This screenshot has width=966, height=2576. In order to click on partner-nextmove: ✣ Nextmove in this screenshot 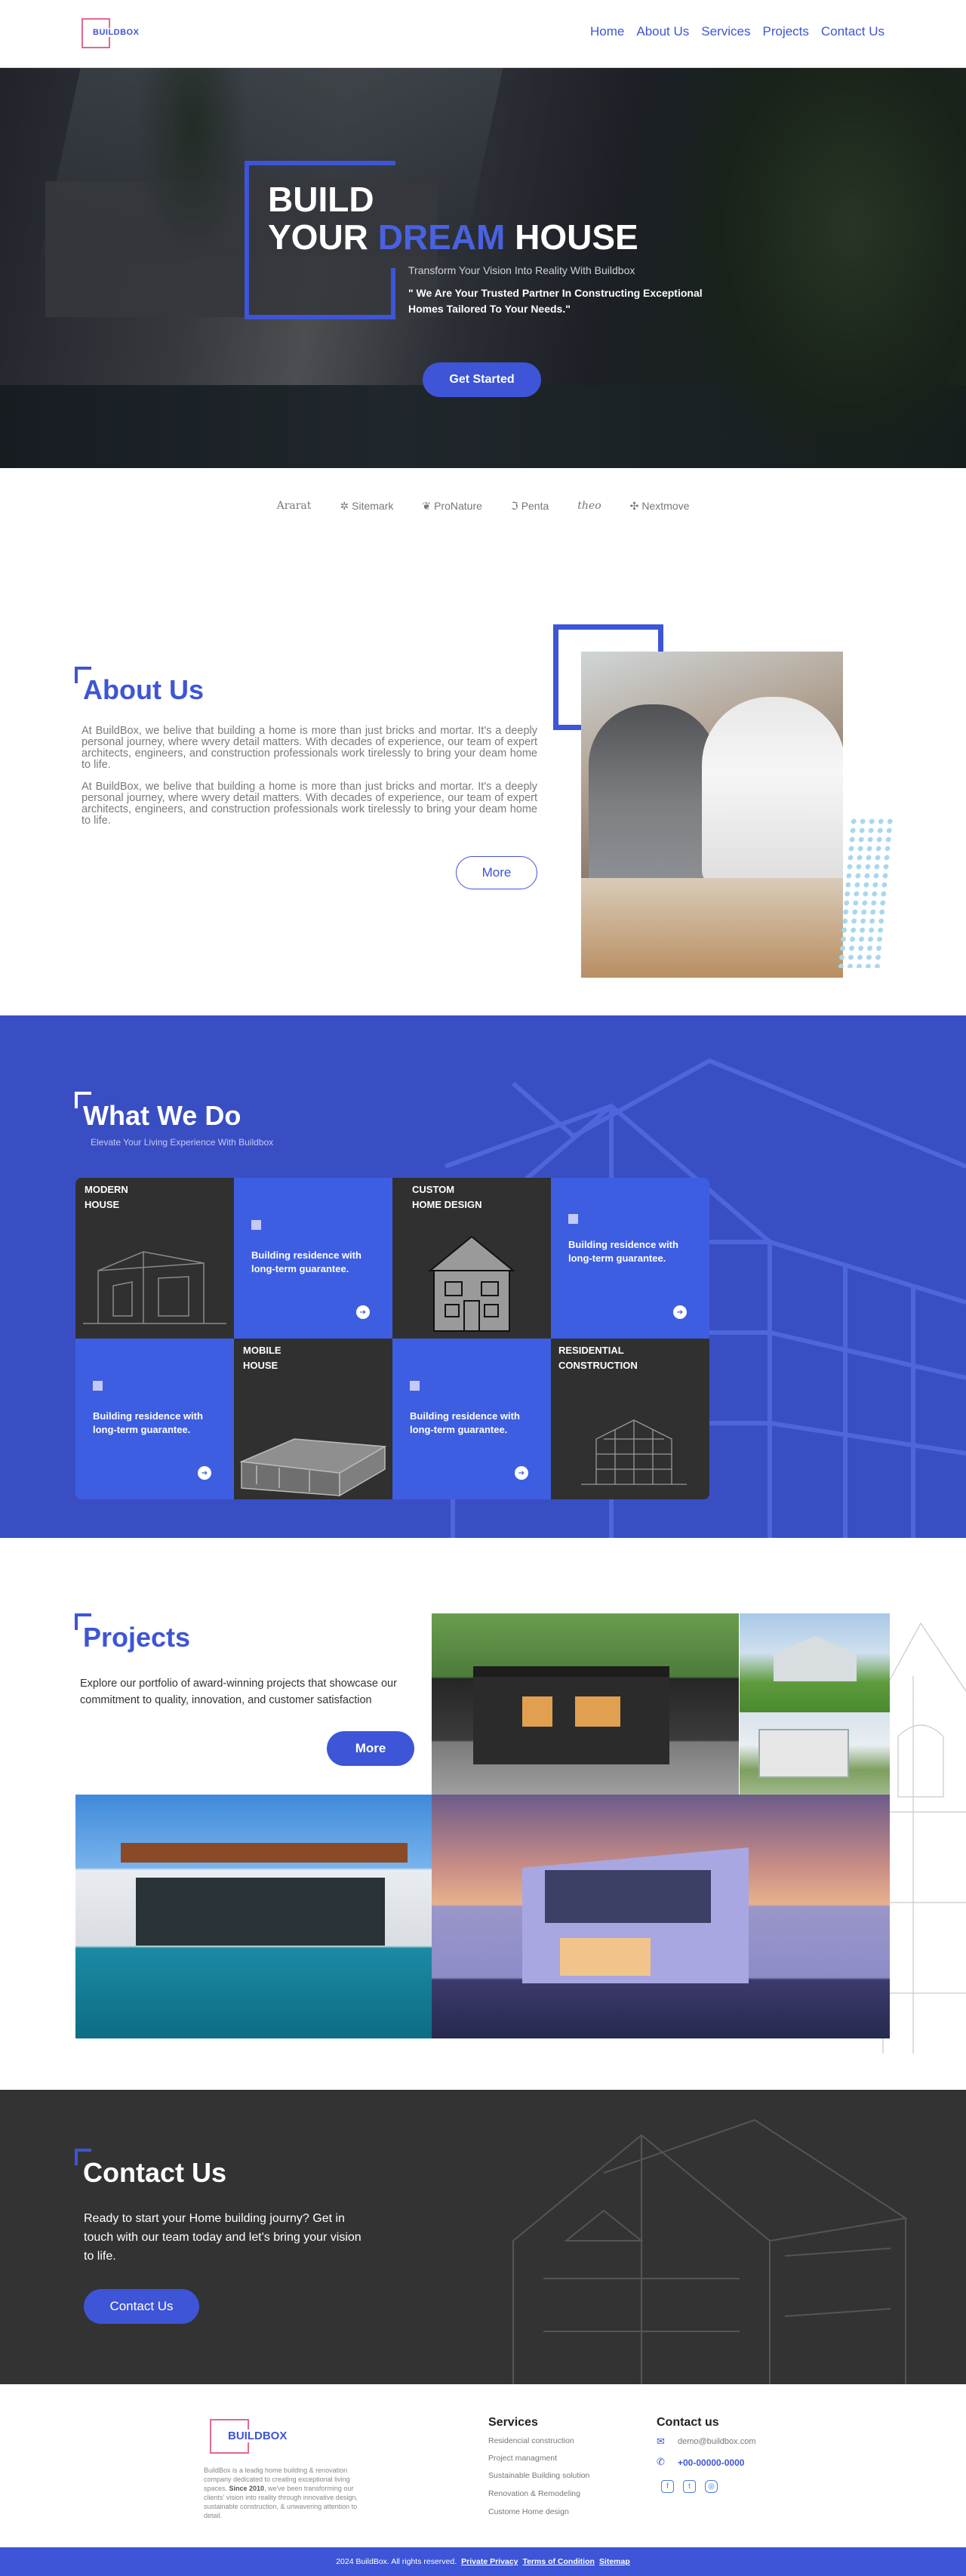, I will do `click(660, 506)`.